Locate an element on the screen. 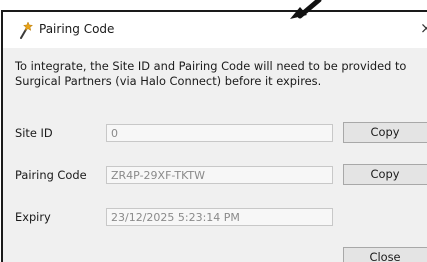 This screenshot has height=262, width=427. site-id-field: 0 is located at coordinates (219, 133).